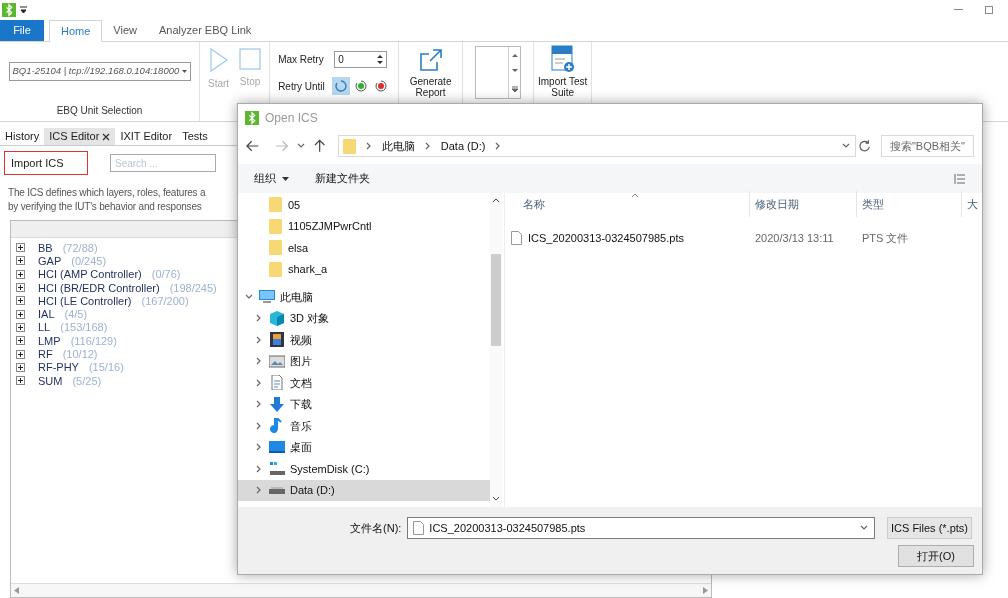  What do you see at coordinates (46, 314) in the screenshot?
I see `ics-category: IAL` at bounding box center [46, 314].